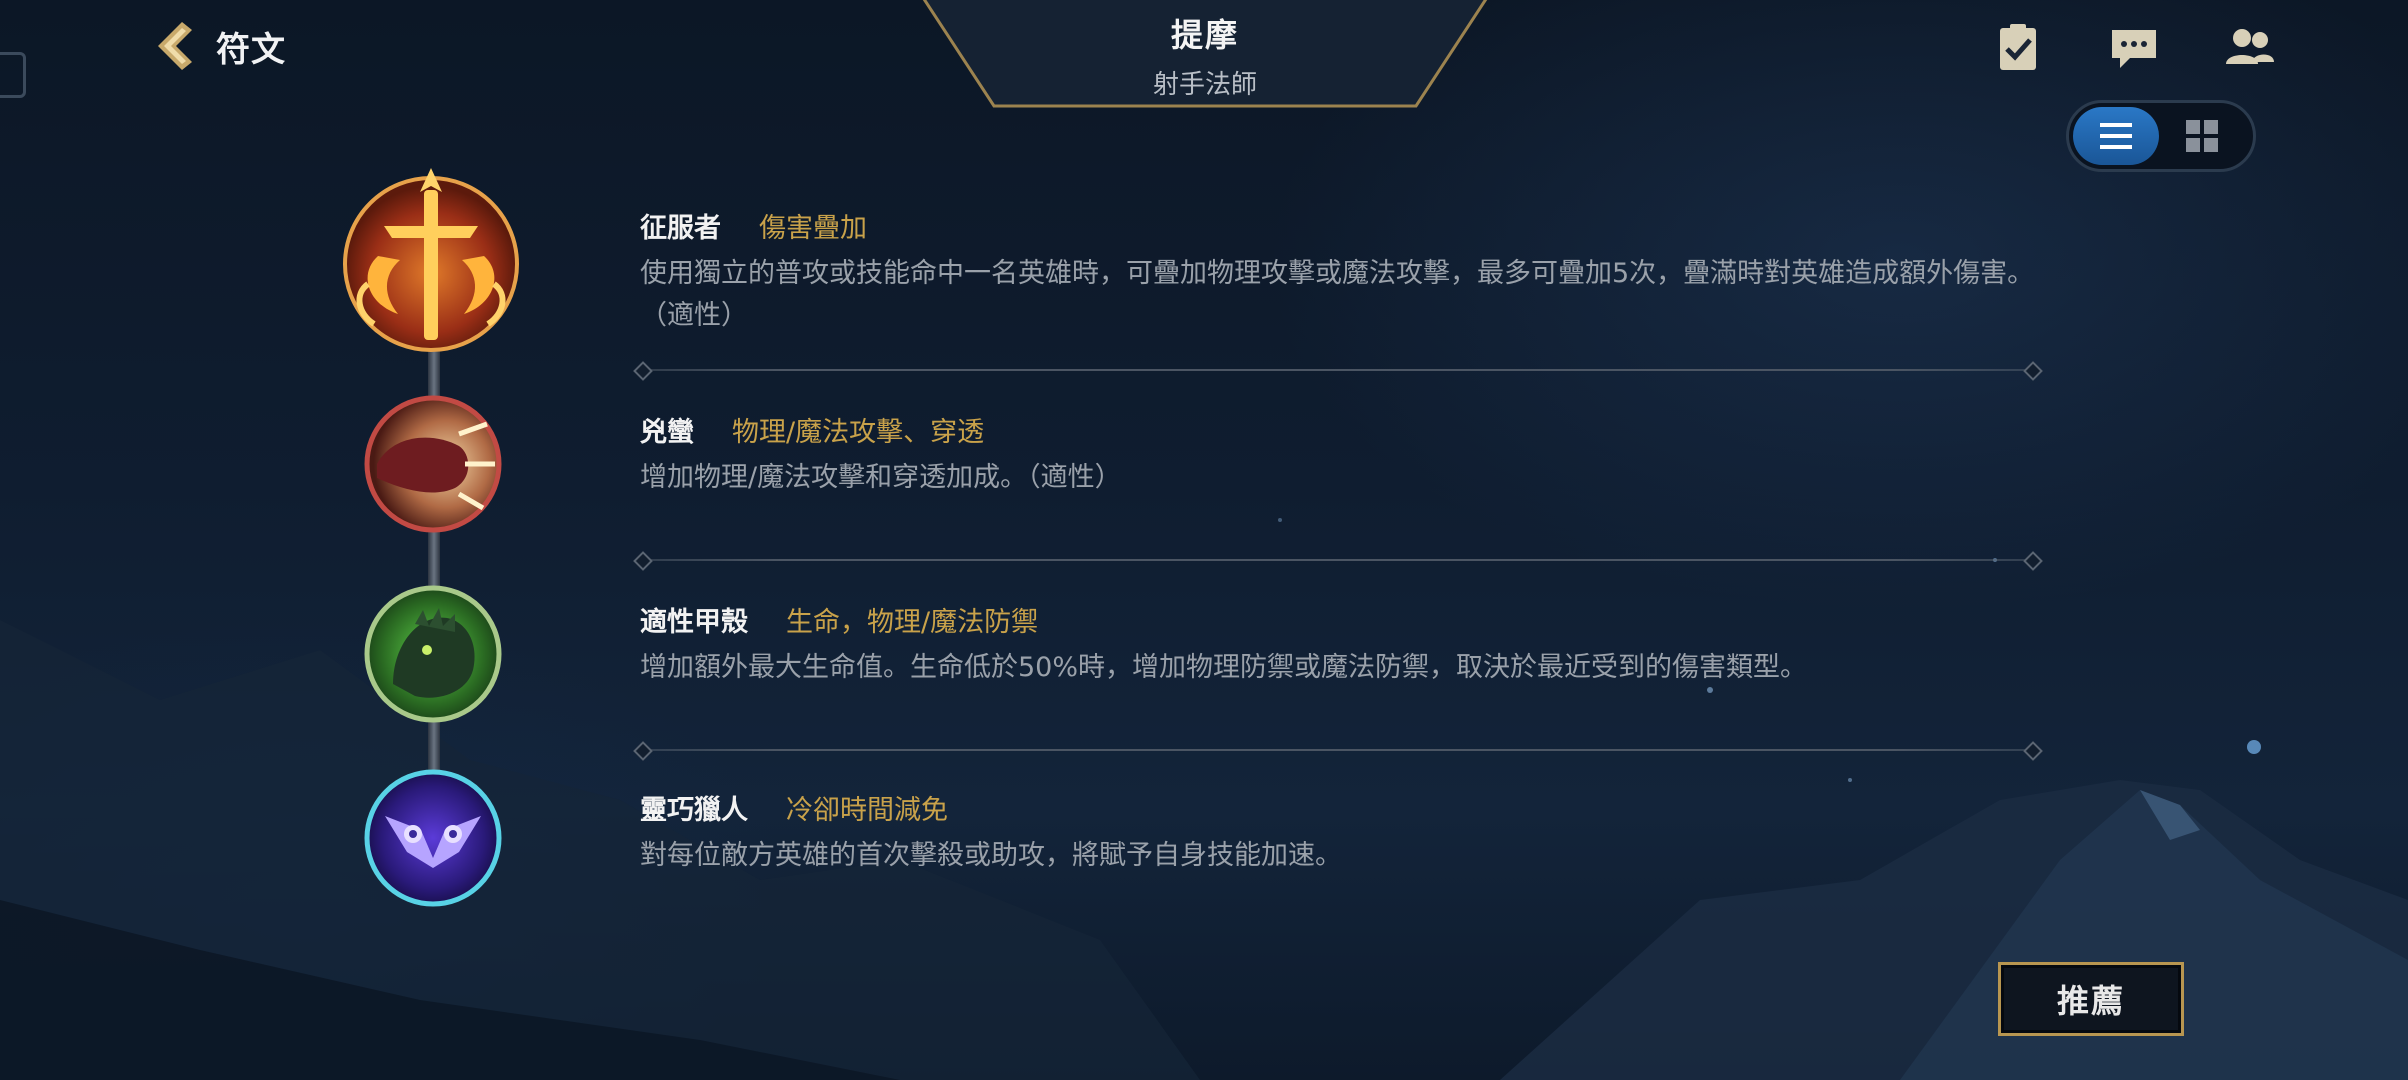  I want to click on rune-description: 增加物理/魔法攻擊和穿透加成。（適性）, so click(881, 477).